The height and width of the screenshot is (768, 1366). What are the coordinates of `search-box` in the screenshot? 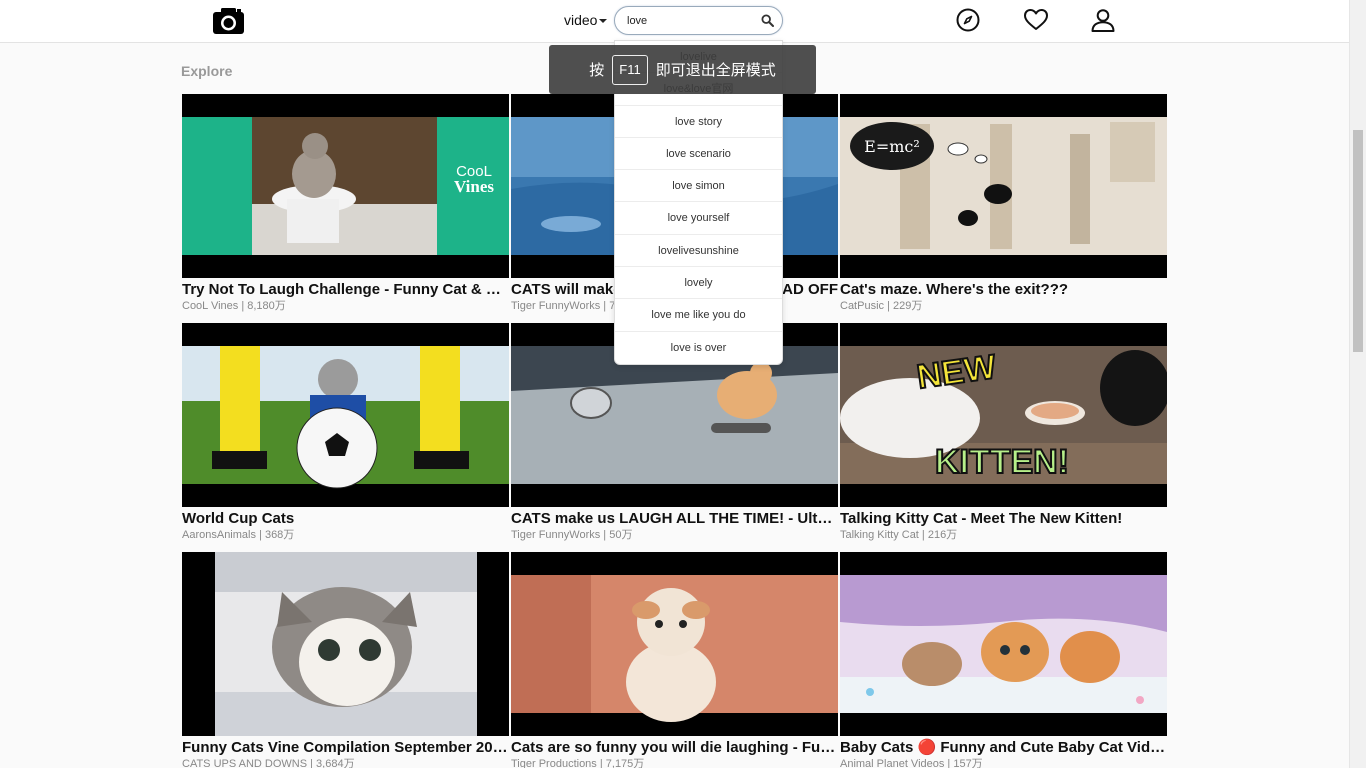 It's located at (698, 20).